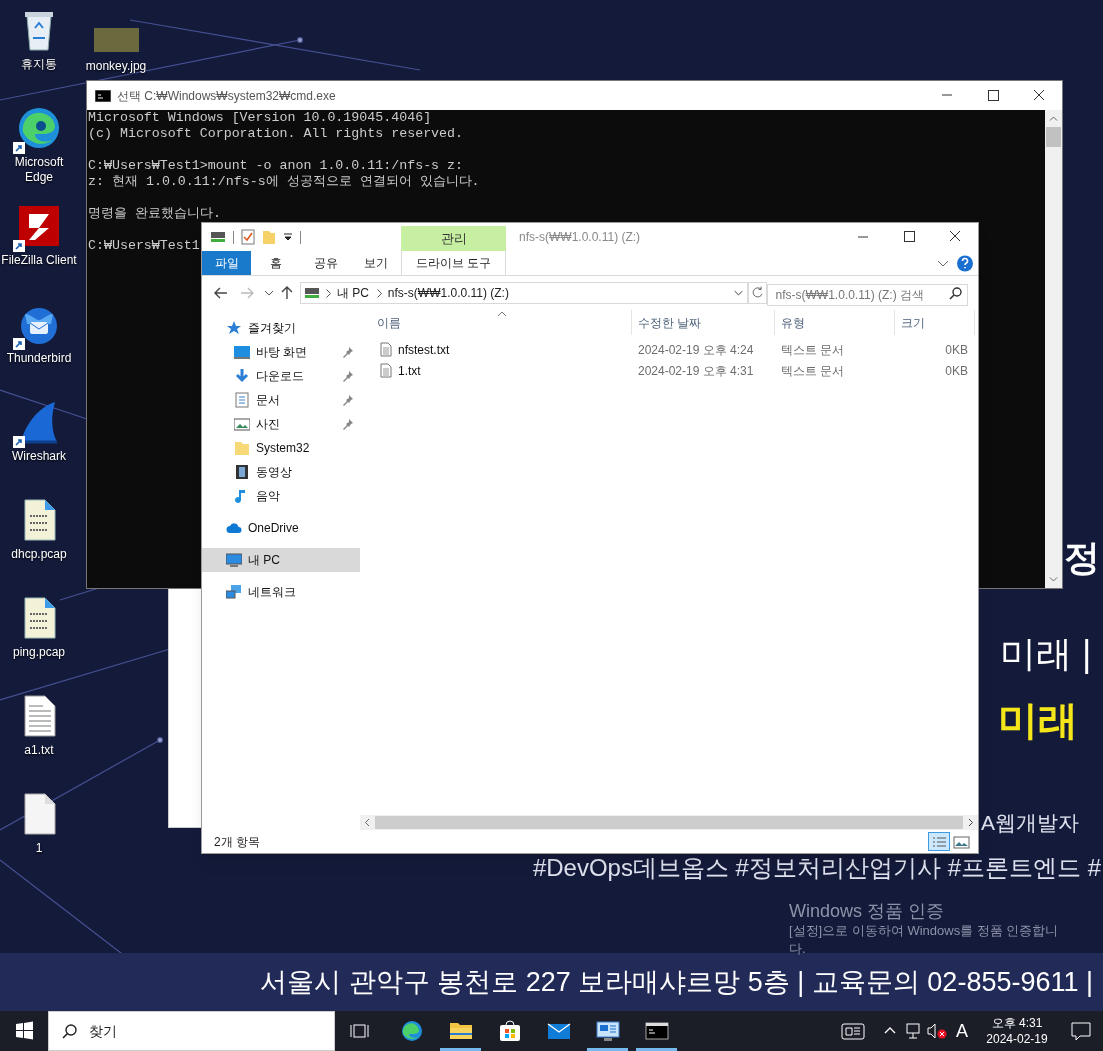  Describe the element at coordinates (696, 371) in the screenshot. I see `table-cell-text: 2024-02-19 오후 4:31` at that location.